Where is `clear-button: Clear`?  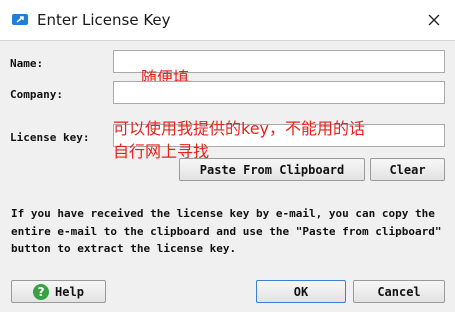 clear-button: Clear is located at coordinates (407, 169).